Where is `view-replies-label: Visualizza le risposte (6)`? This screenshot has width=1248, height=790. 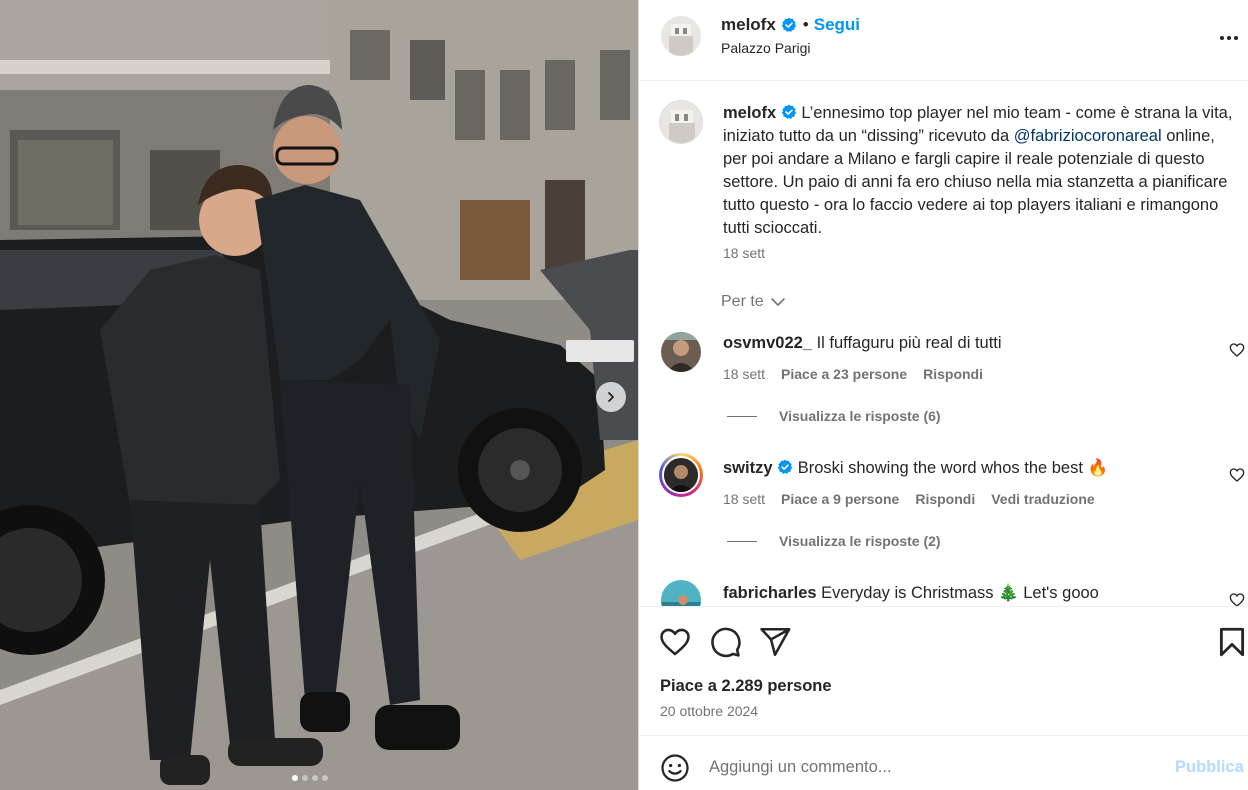 view-replies-label: Visualizza le risposte (6) is located at coordinates (860, 416).